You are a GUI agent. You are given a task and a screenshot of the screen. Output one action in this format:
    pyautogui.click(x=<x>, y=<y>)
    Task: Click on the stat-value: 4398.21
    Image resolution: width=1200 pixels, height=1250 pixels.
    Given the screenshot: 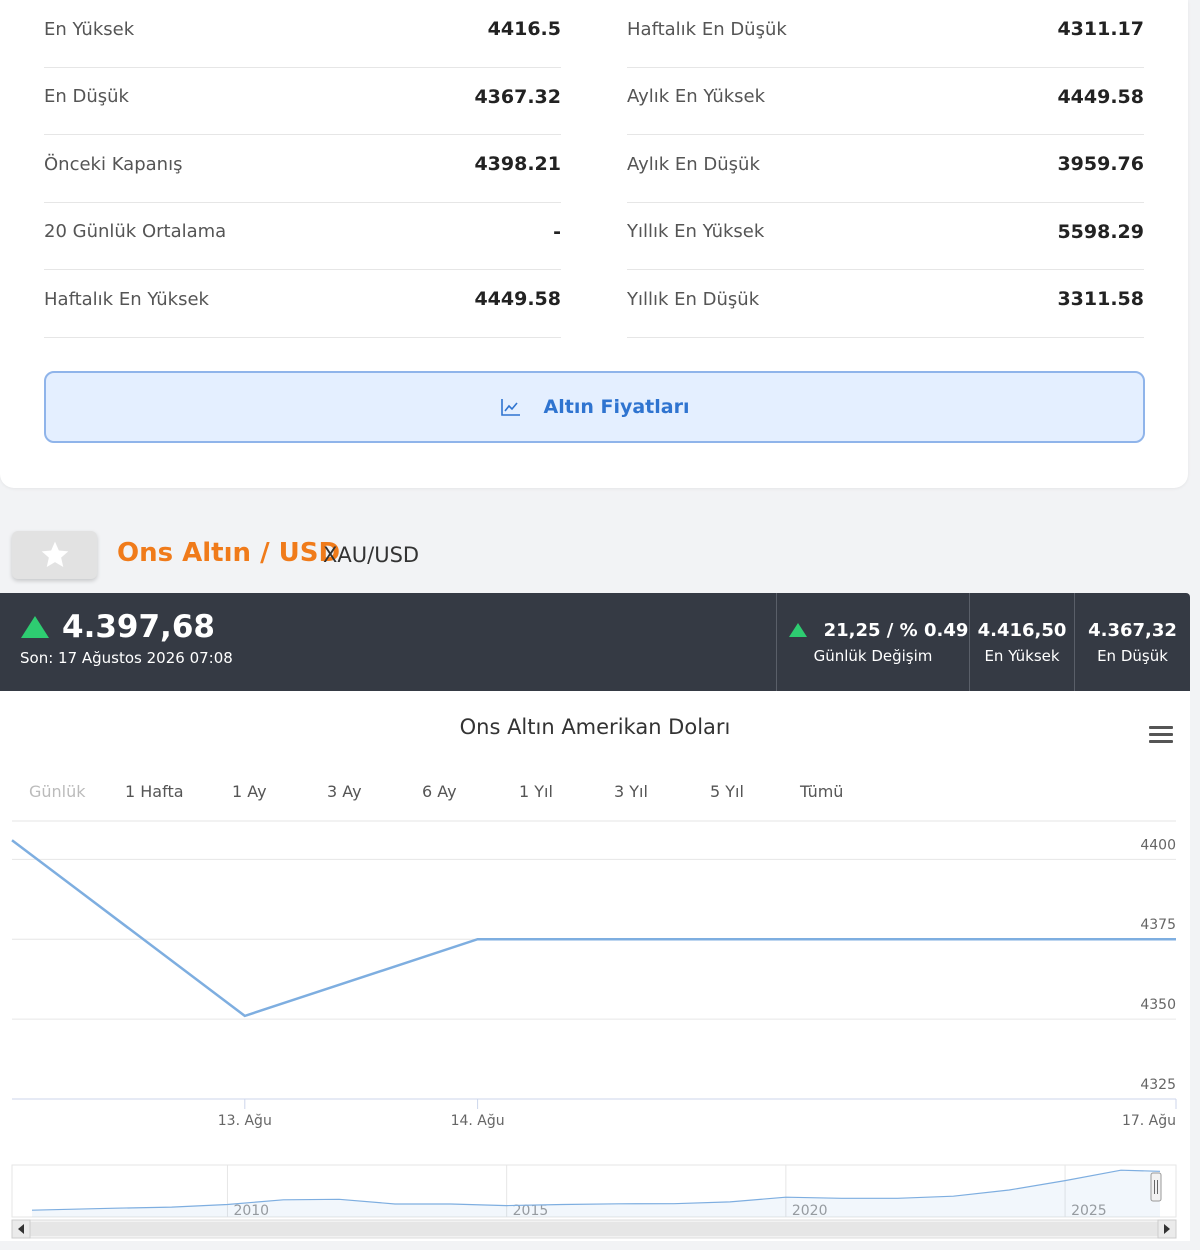 What is the action you would take?
    pyautogui.click(x=517, y=164)
    